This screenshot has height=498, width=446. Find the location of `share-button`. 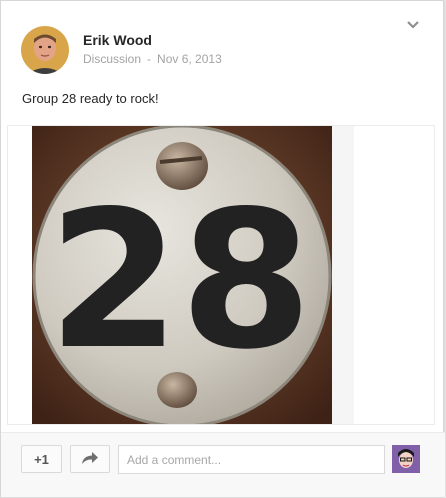

share-button is located at coordinates (90, 459).